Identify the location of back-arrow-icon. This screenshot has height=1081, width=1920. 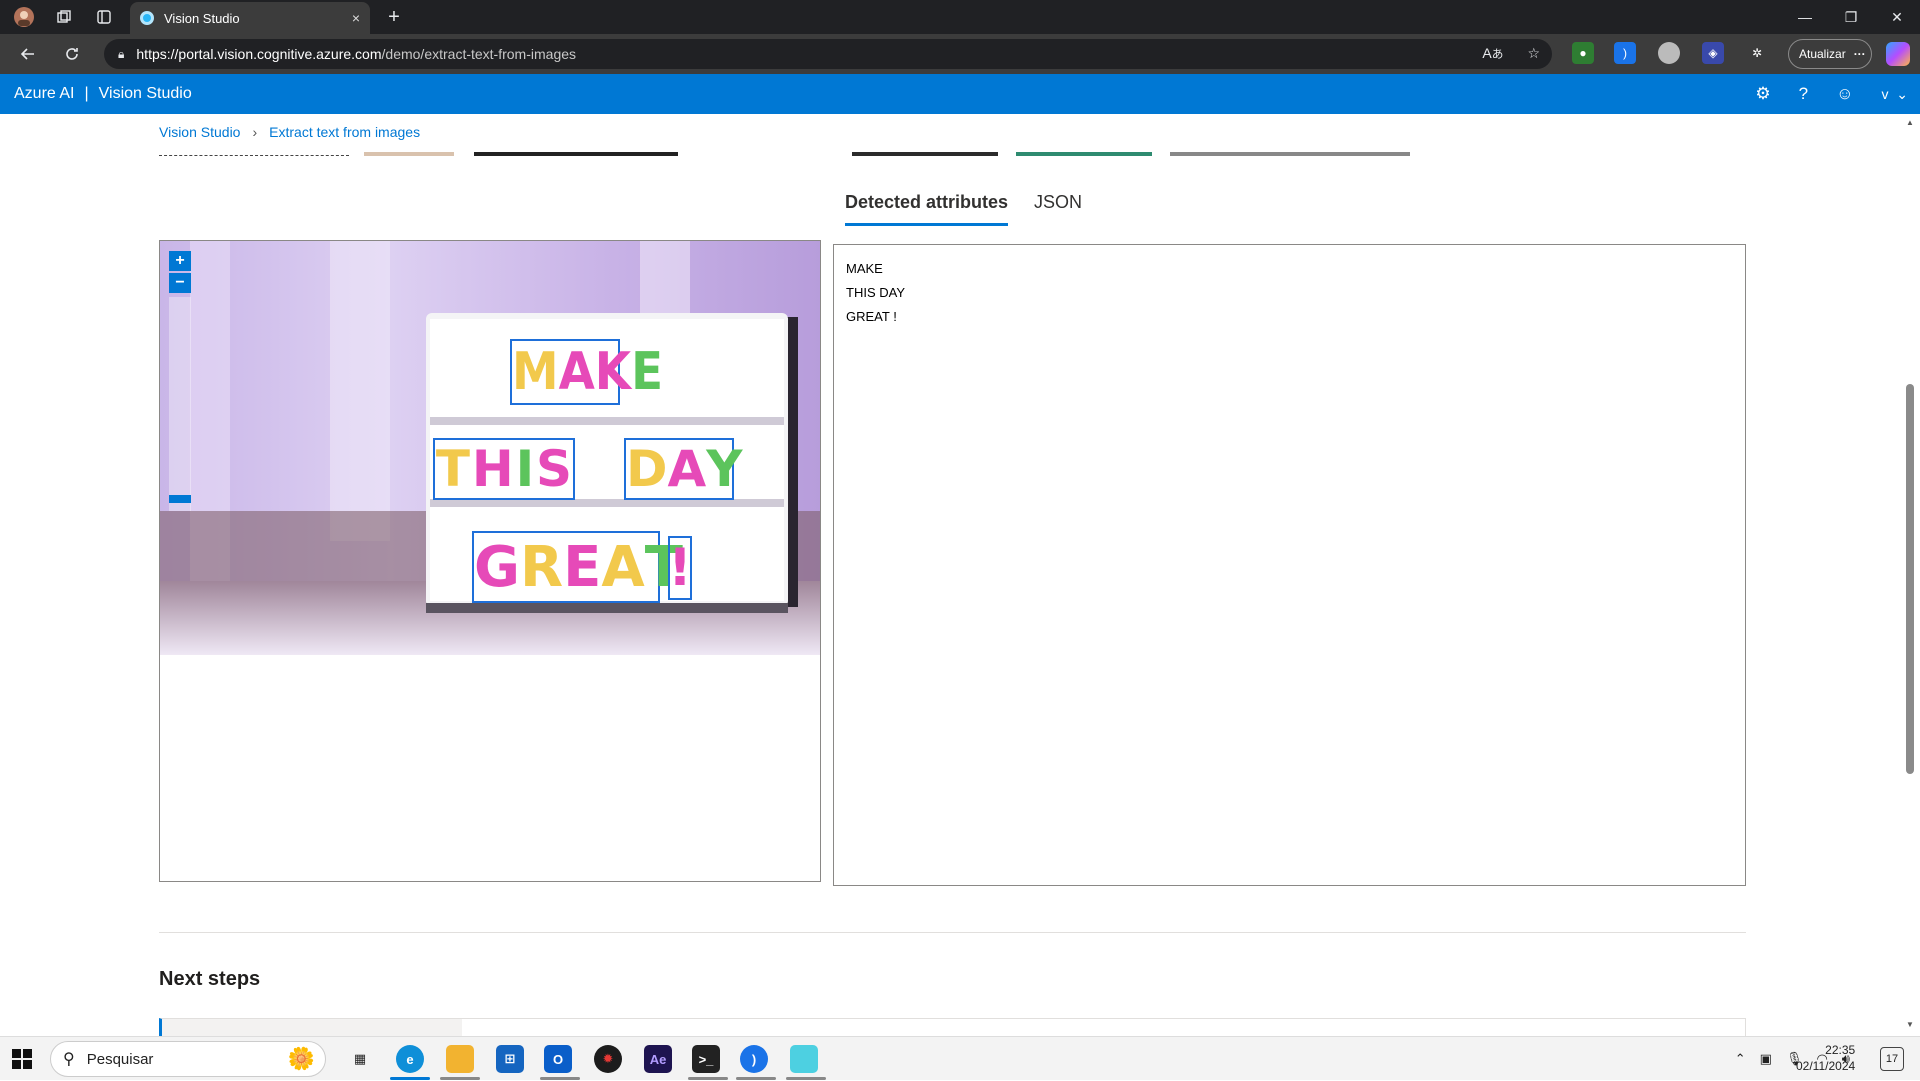
(28, 54).